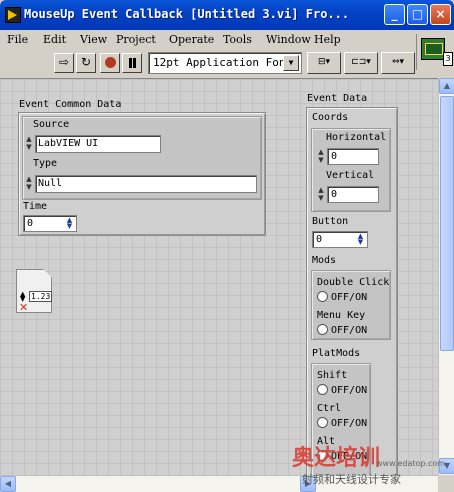 The height and width of the screenshot is (492, 454). I want to click on ctrl-radio, so click(322, 422).